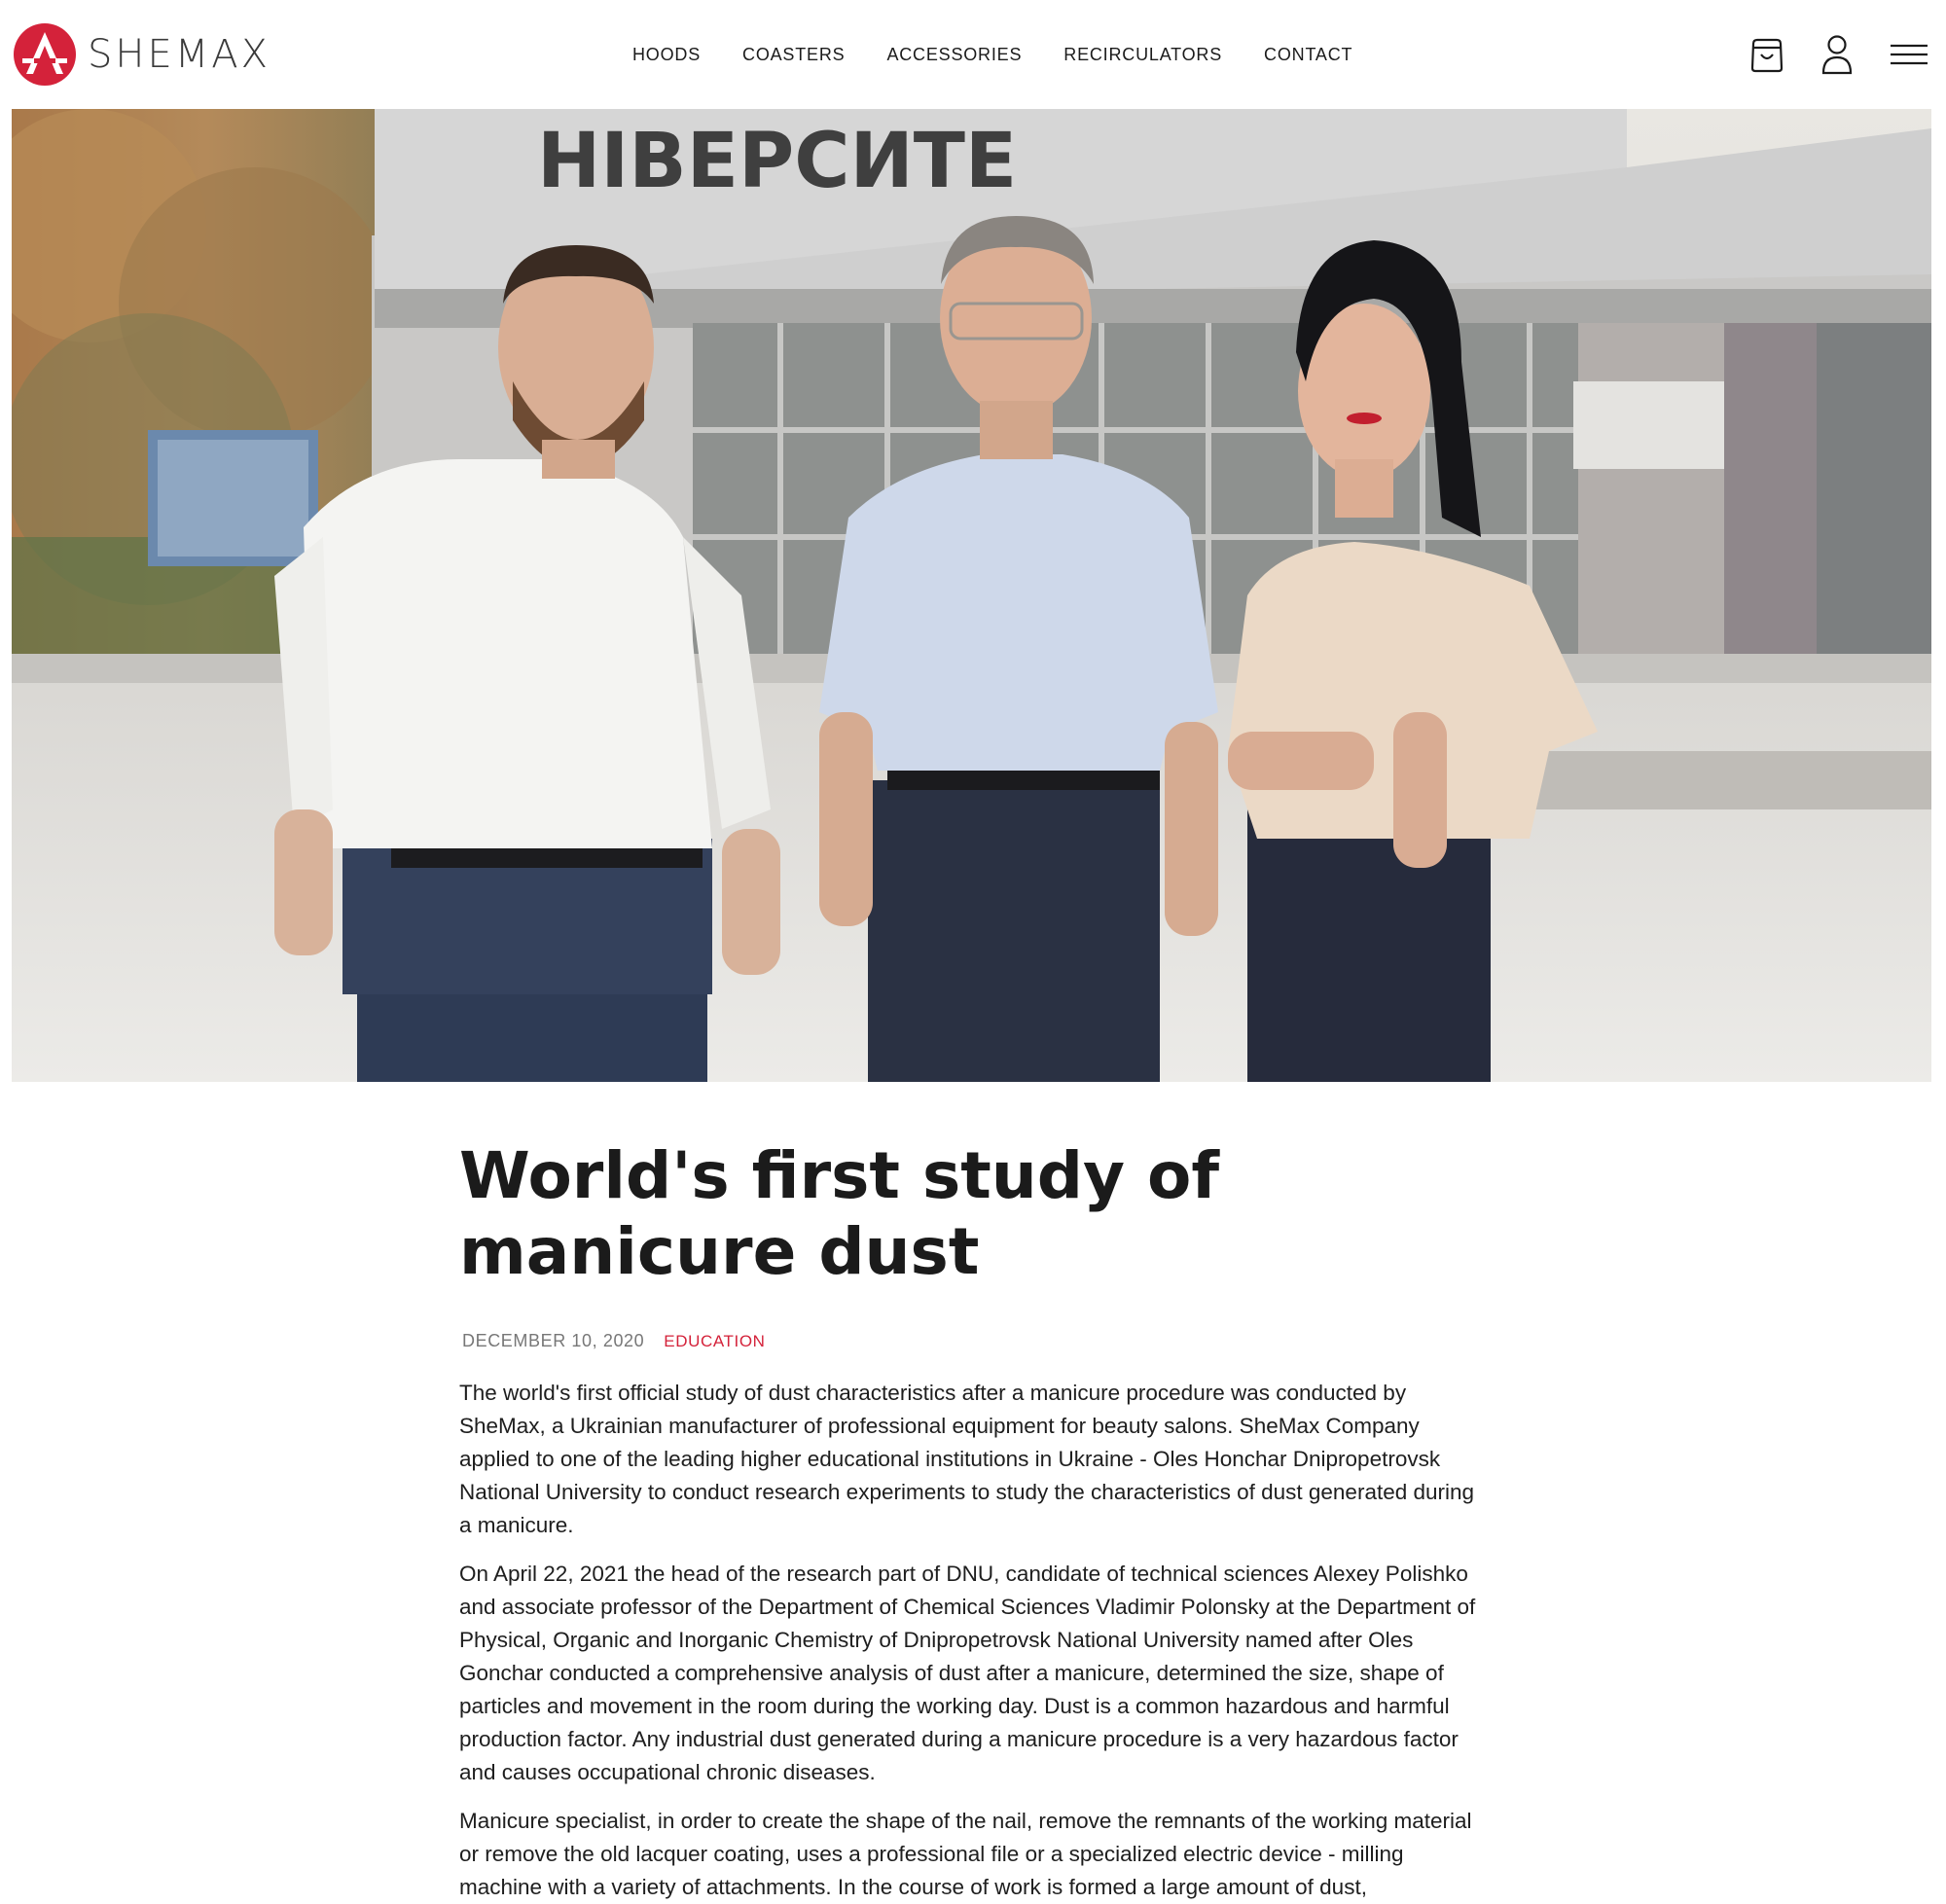  I want to click on brand-name: SHEMAX, so click(179, 54).